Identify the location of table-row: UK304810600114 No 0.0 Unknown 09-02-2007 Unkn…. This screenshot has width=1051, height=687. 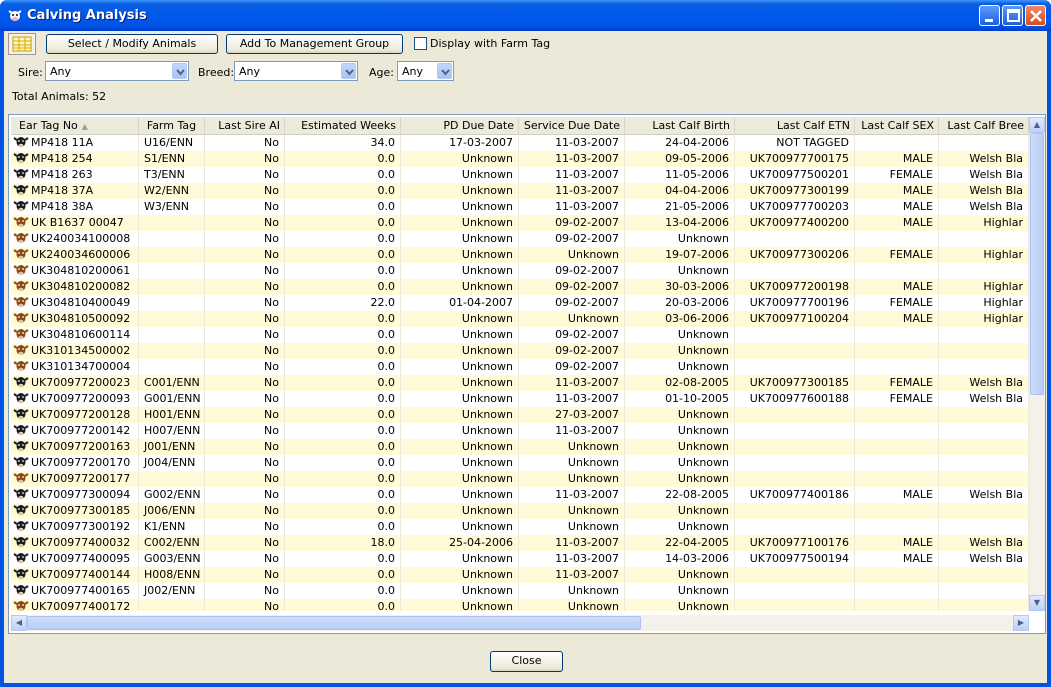
(520, 335).